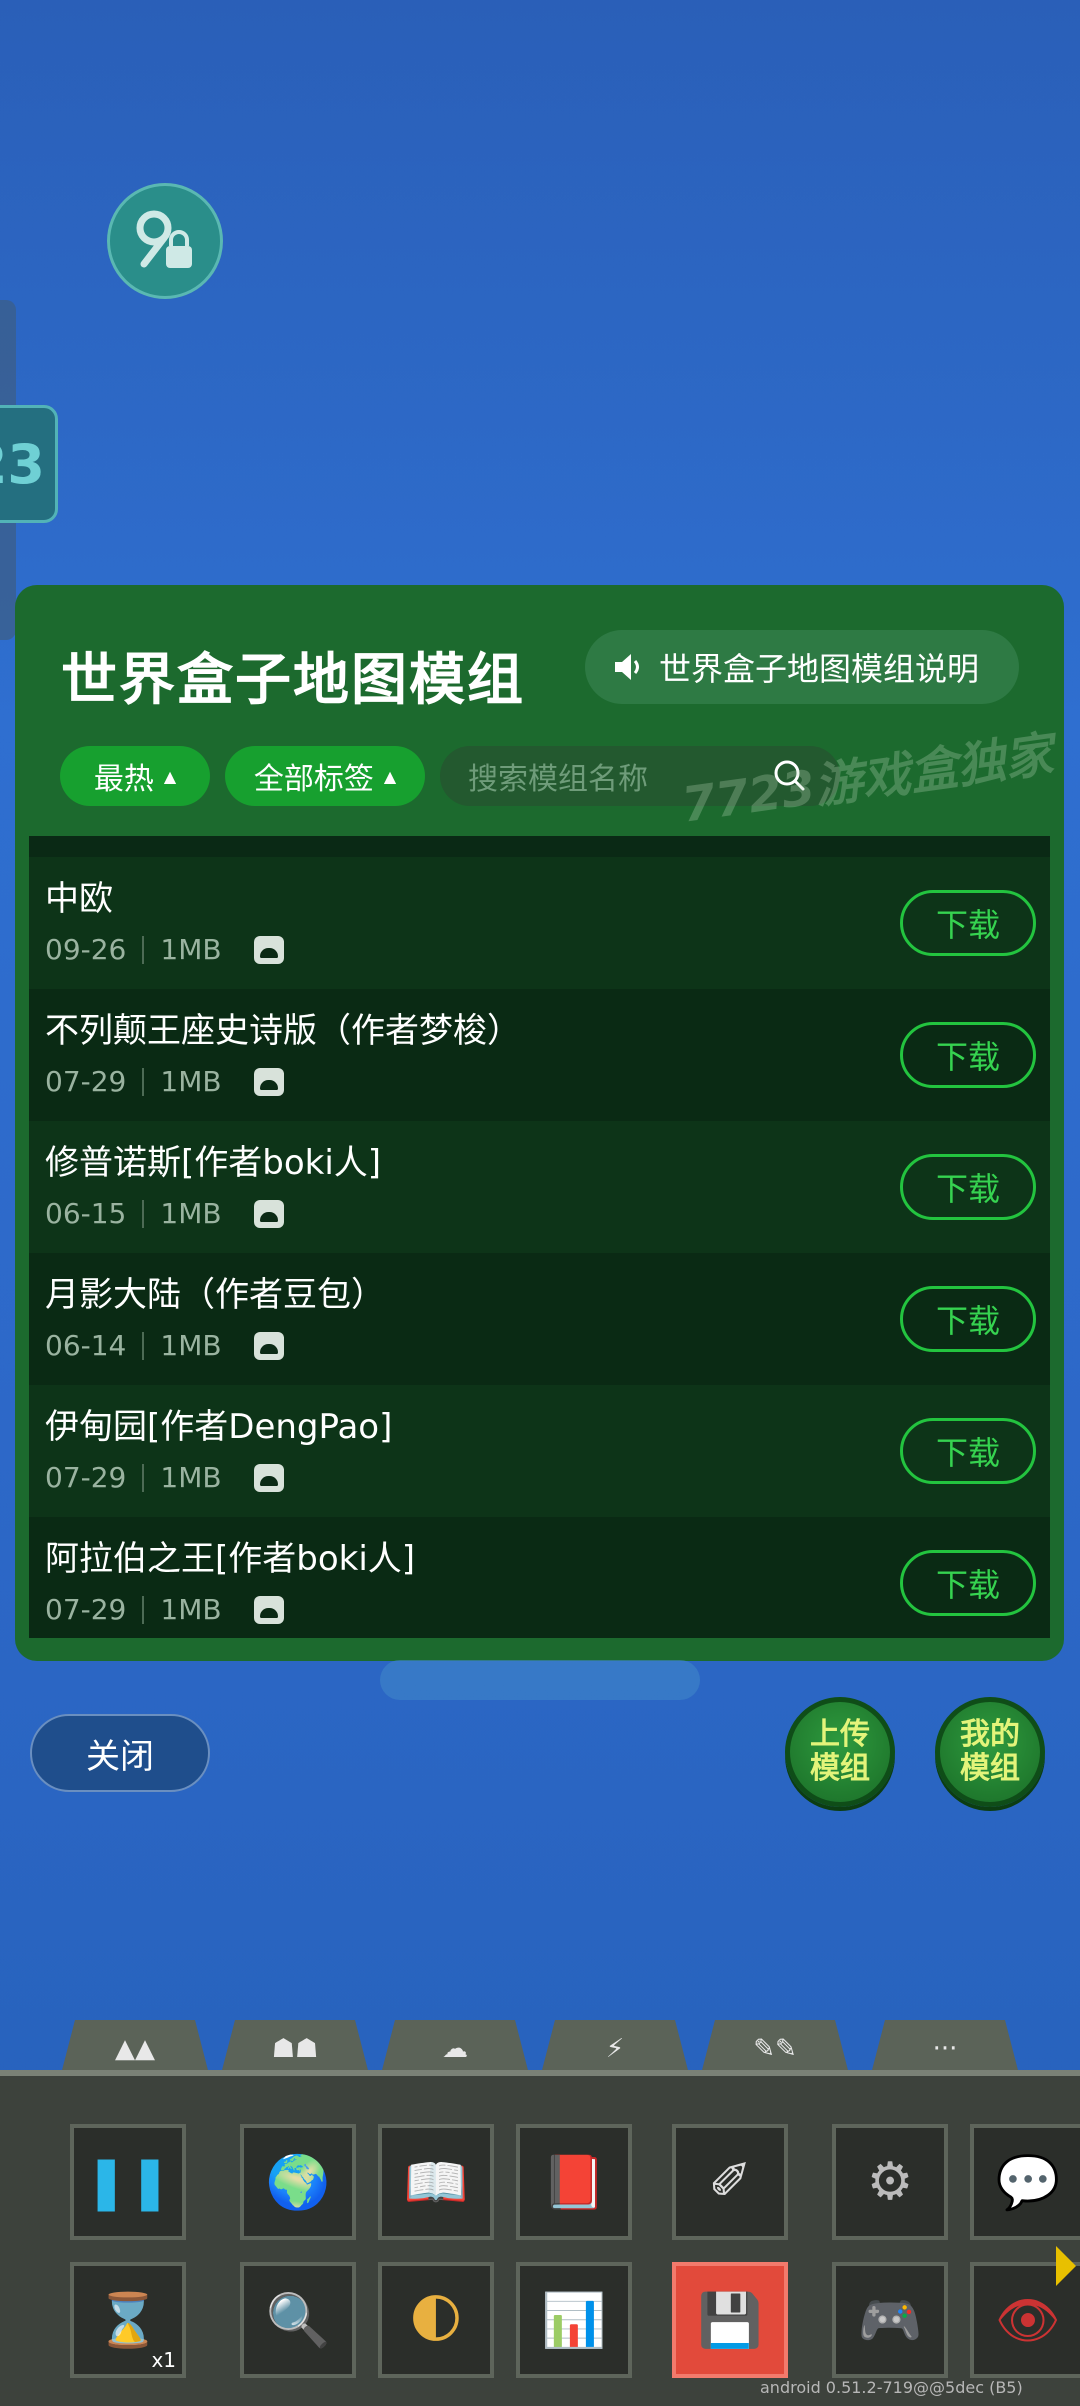 This screenshot has width=1080, height=2406. What do you see at coordinates (313, 779) in the screenshot?
I see `tags-label: 全部标签` at bounding box center [313, 779].